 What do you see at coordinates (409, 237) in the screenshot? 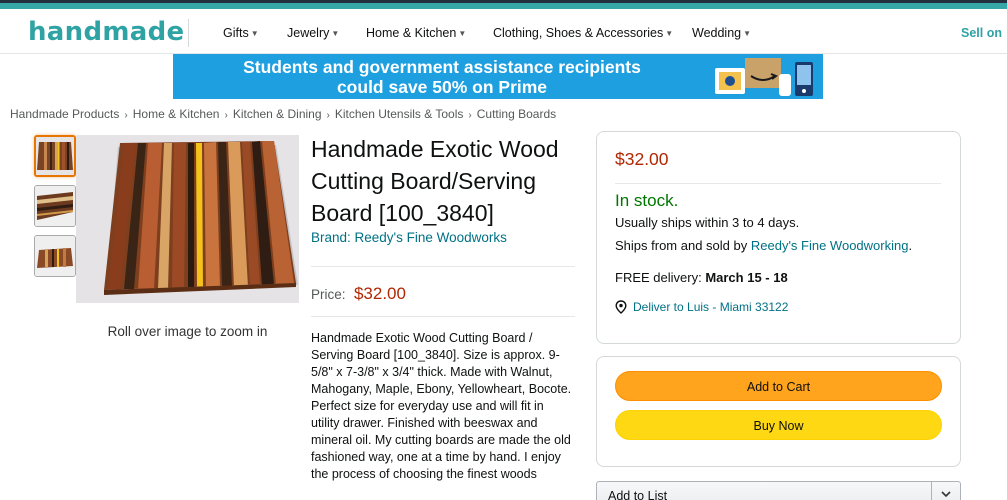
I see `brand-link: Brand: Reedy's Fine Woodworks` at bounding box center [409, 237].